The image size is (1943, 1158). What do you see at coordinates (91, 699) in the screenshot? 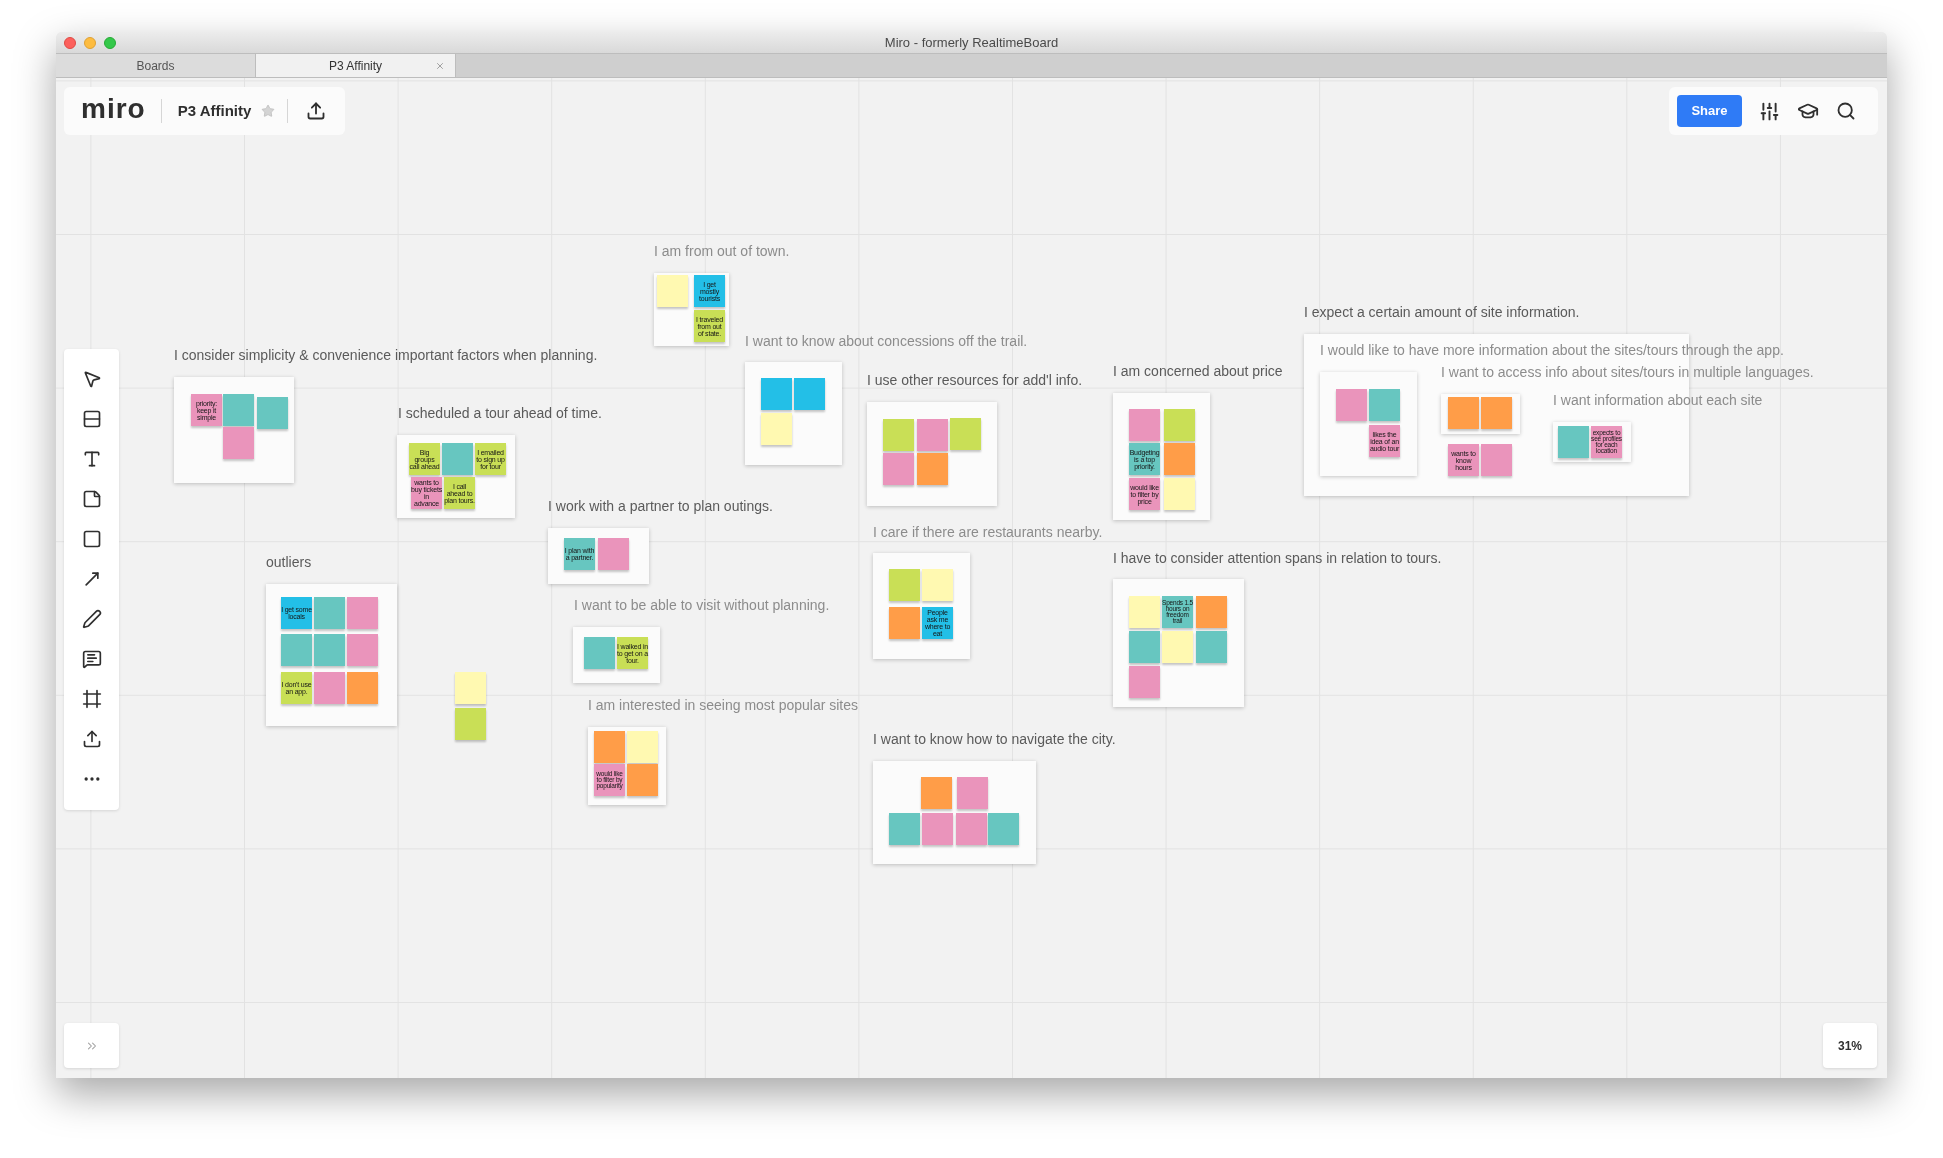
I see `frame-icon` at bounding box center [91, 699].